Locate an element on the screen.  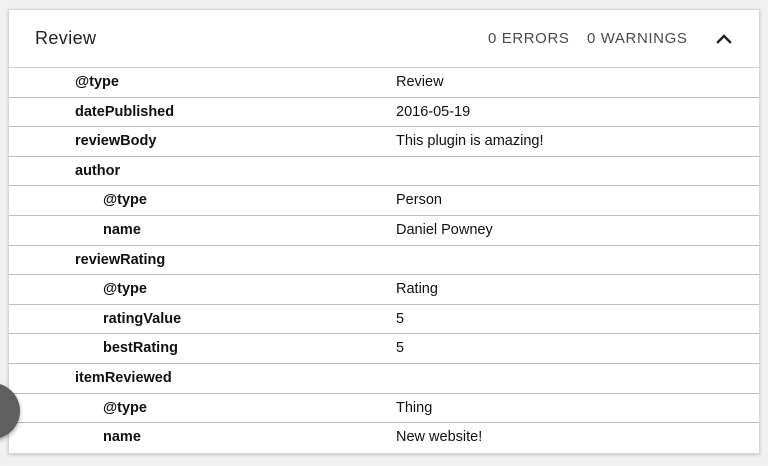
table-row: @type Person is located at coordinates (384, 201).